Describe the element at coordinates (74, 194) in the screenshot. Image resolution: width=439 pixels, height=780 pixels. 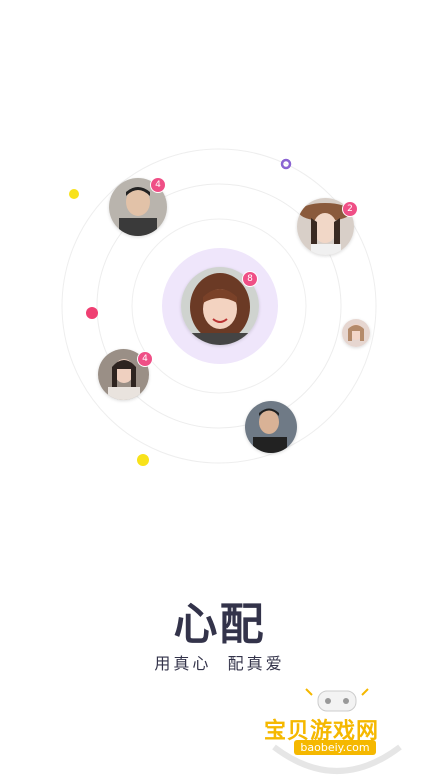
I see `yellow-dot-top` at that location.